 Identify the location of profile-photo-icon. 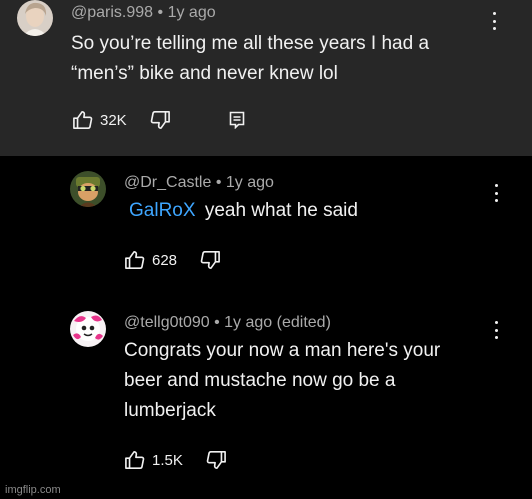
(35, 18).